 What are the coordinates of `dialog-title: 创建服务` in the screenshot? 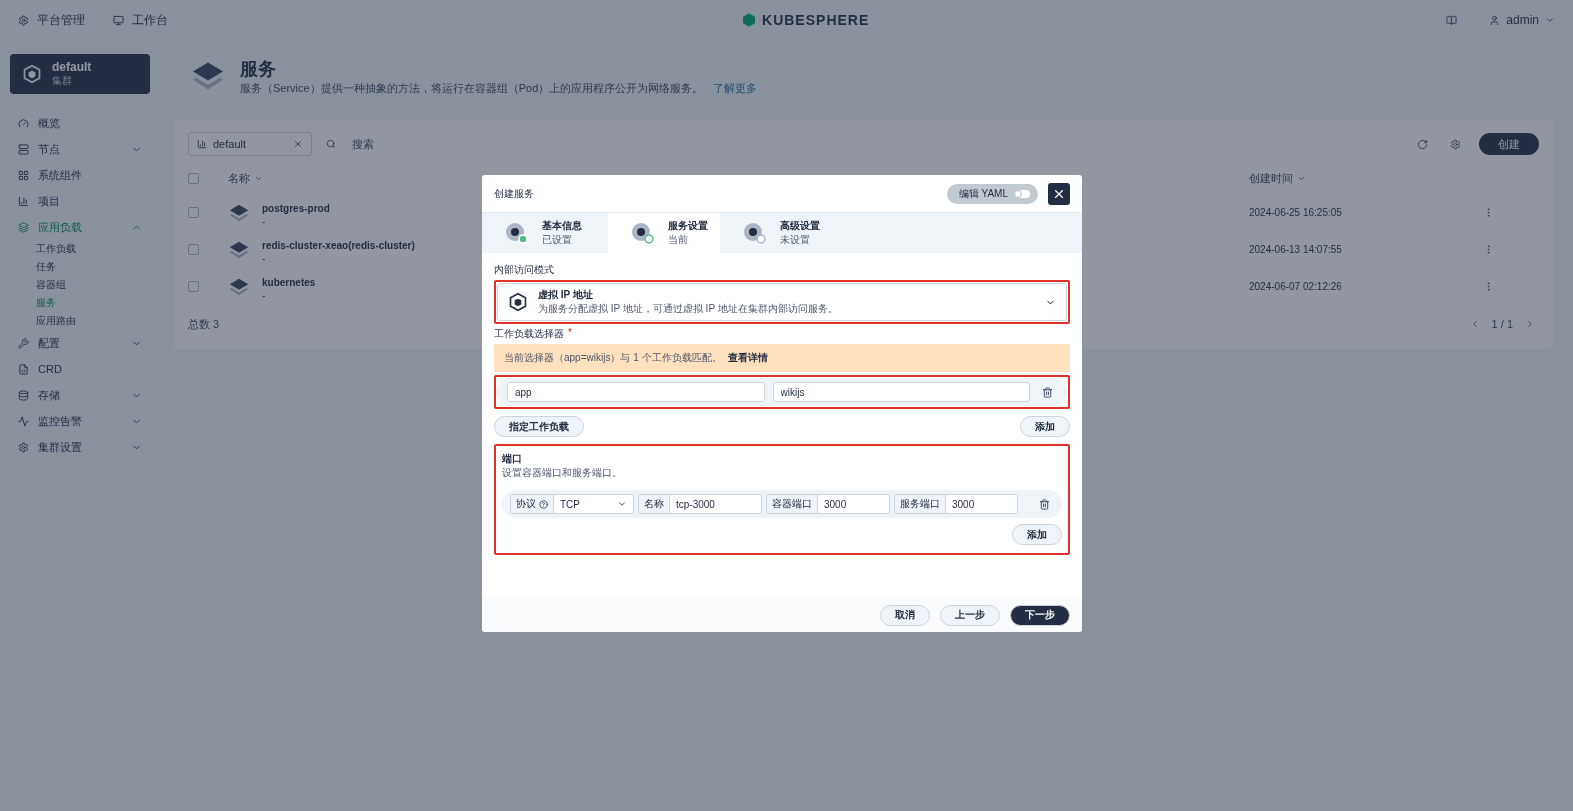 It's located at (514, 193).